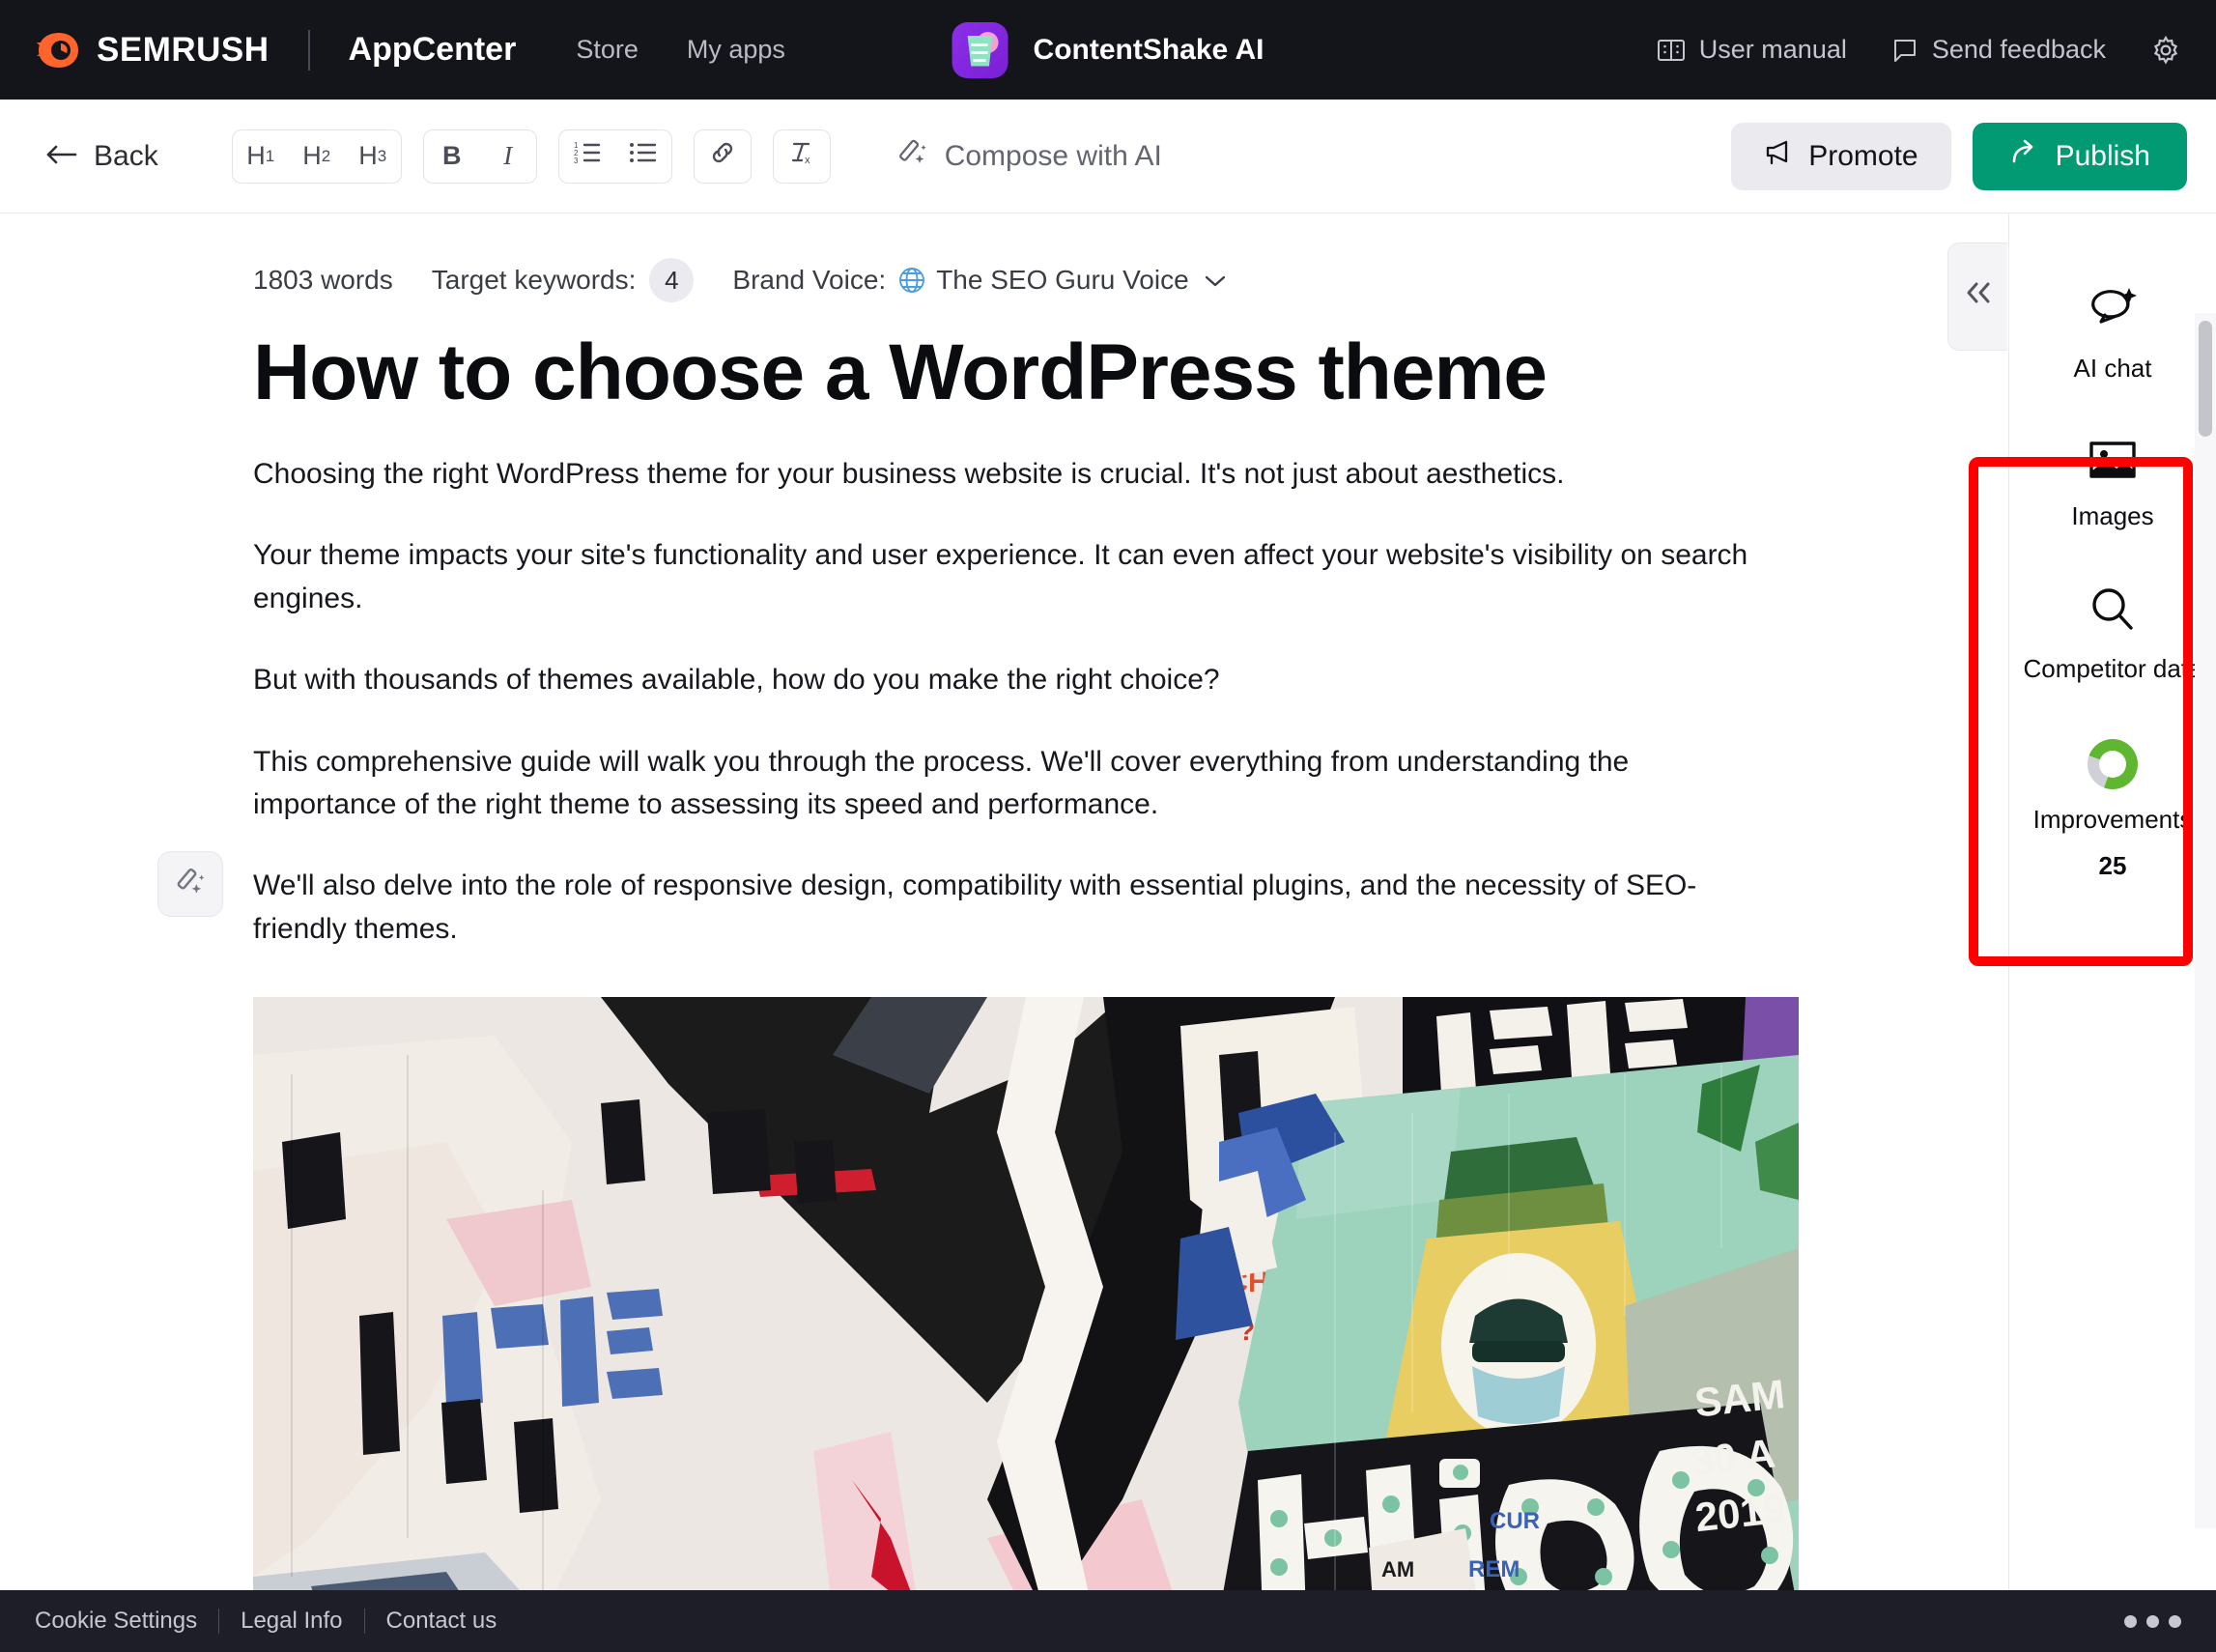  I want to click on page-footer: Cookie Settings Legal Info Contact us, so click(1108, 1621).